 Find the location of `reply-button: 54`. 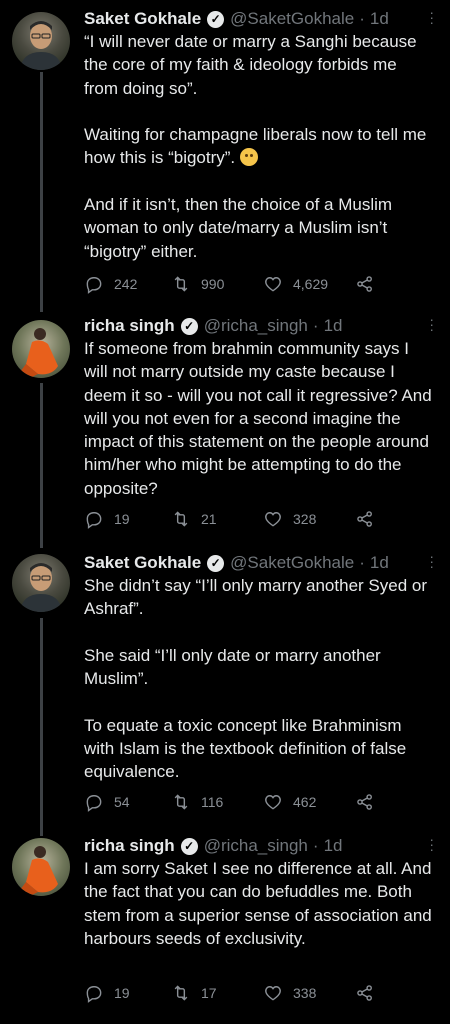

reply-button: 54 is located at coordinates (127, 802).